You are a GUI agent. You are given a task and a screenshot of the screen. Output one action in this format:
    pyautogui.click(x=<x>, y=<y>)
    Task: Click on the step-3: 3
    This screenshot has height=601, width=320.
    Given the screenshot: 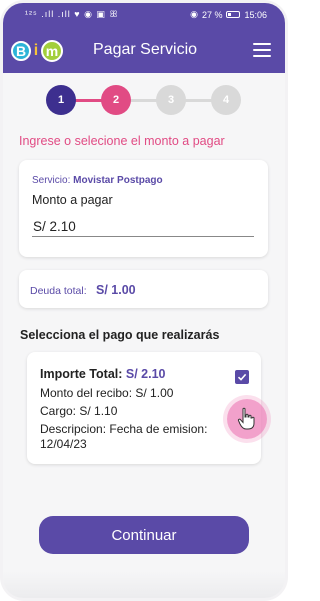 What is the action you would take?
    pyautogui.click(x=171, y=100)
    